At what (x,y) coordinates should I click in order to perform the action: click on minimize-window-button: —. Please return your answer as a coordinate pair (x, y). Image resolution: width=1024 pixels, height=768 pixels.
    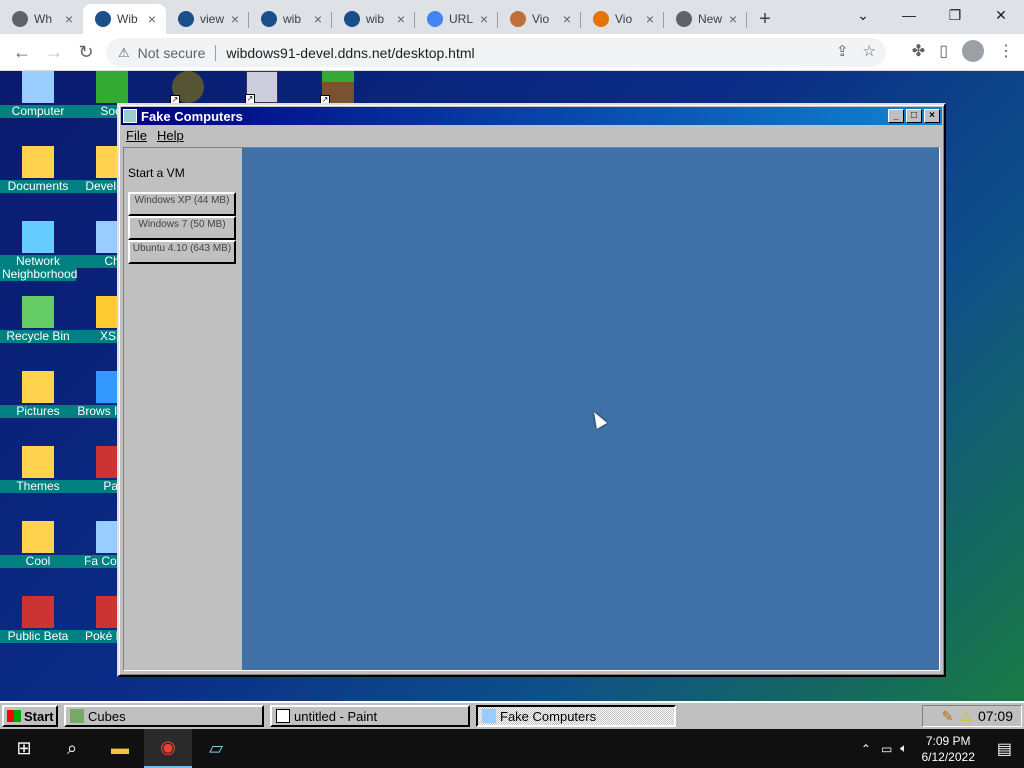
    Looking at the image, I should click on (909, 15).